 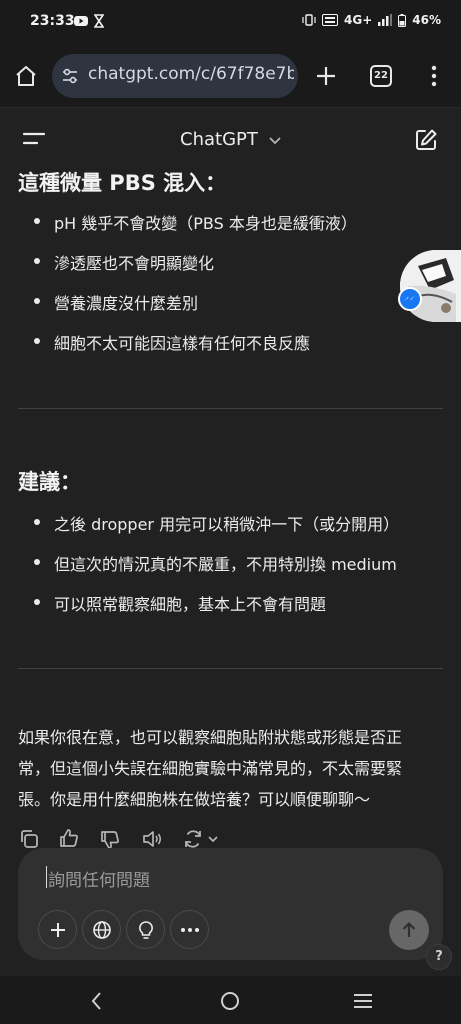 I want to click on arrow-up-icon, so click(x=409, y=929).